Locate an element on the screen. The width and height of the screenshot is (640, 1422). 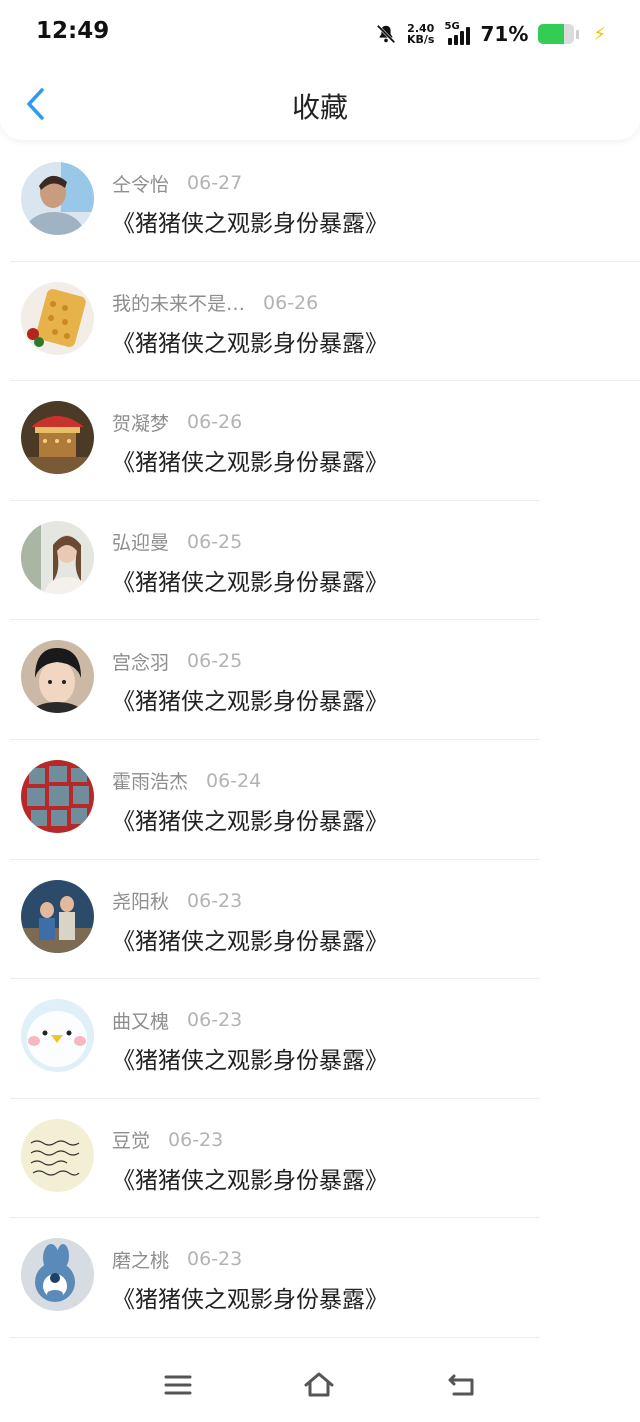
network-speed: 2.40 KB/s is located at coordinates (420, 34).